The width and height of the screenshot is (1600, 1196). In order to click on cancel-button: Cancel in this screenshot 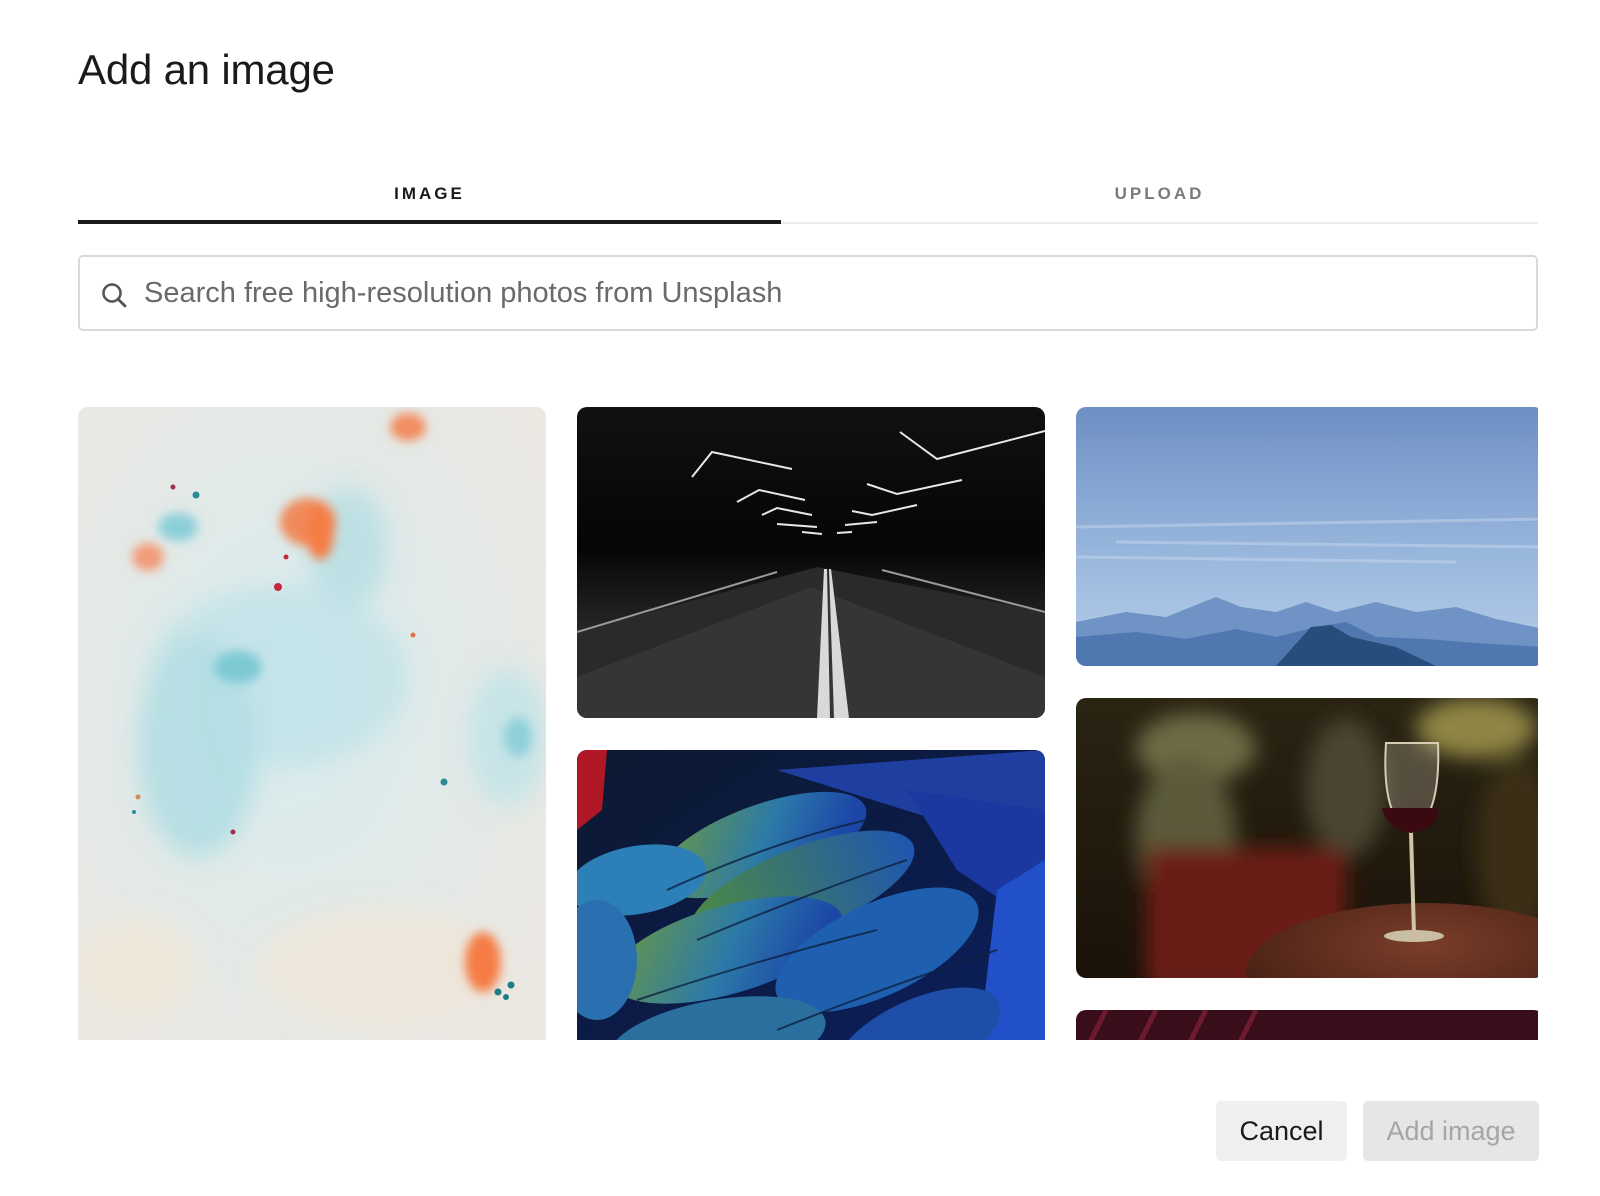, I will do `click(1281, 1131)`.